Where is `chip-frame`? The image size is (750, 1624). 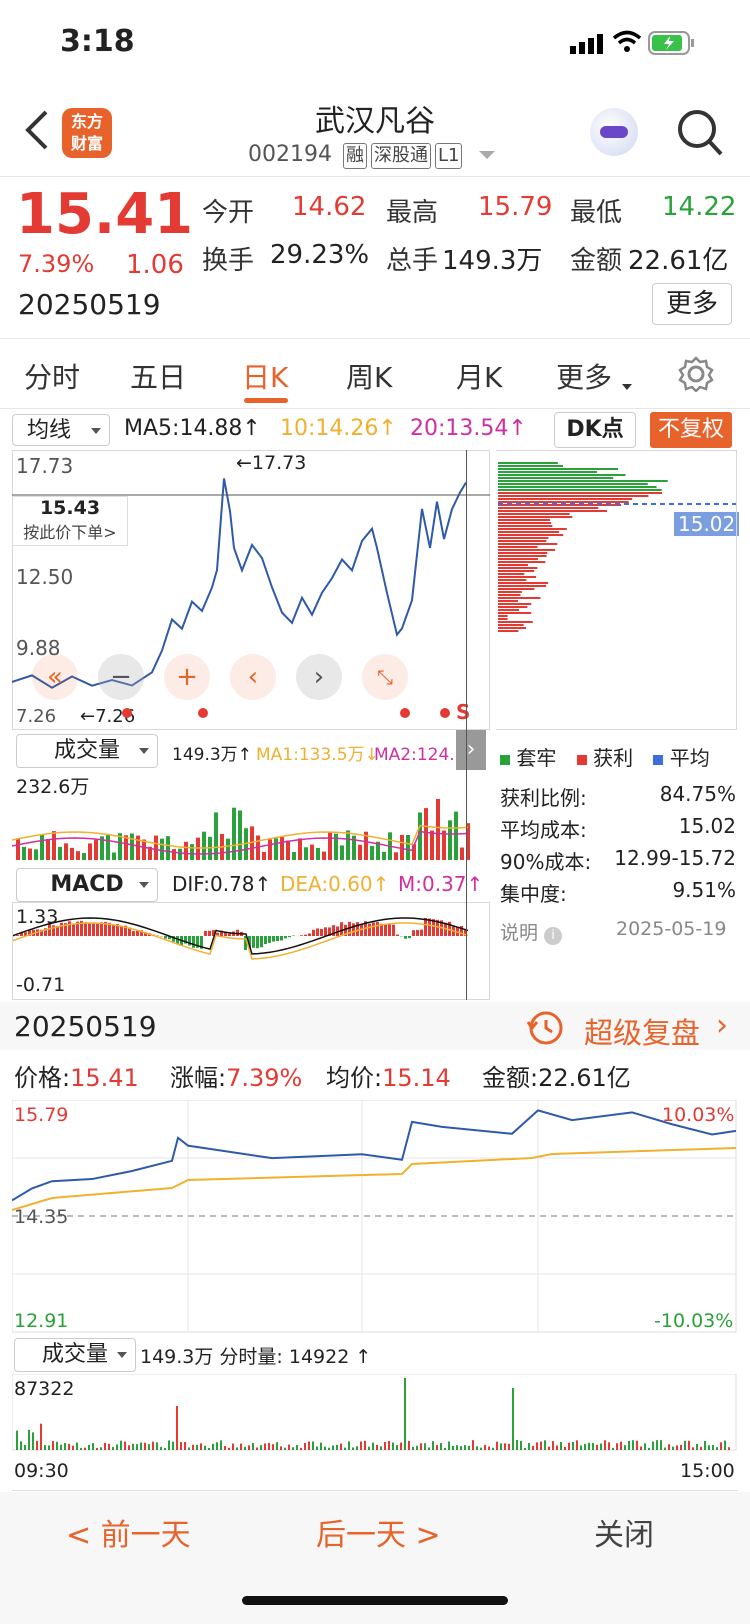 chip-frame is located at coordinates (616, 590).